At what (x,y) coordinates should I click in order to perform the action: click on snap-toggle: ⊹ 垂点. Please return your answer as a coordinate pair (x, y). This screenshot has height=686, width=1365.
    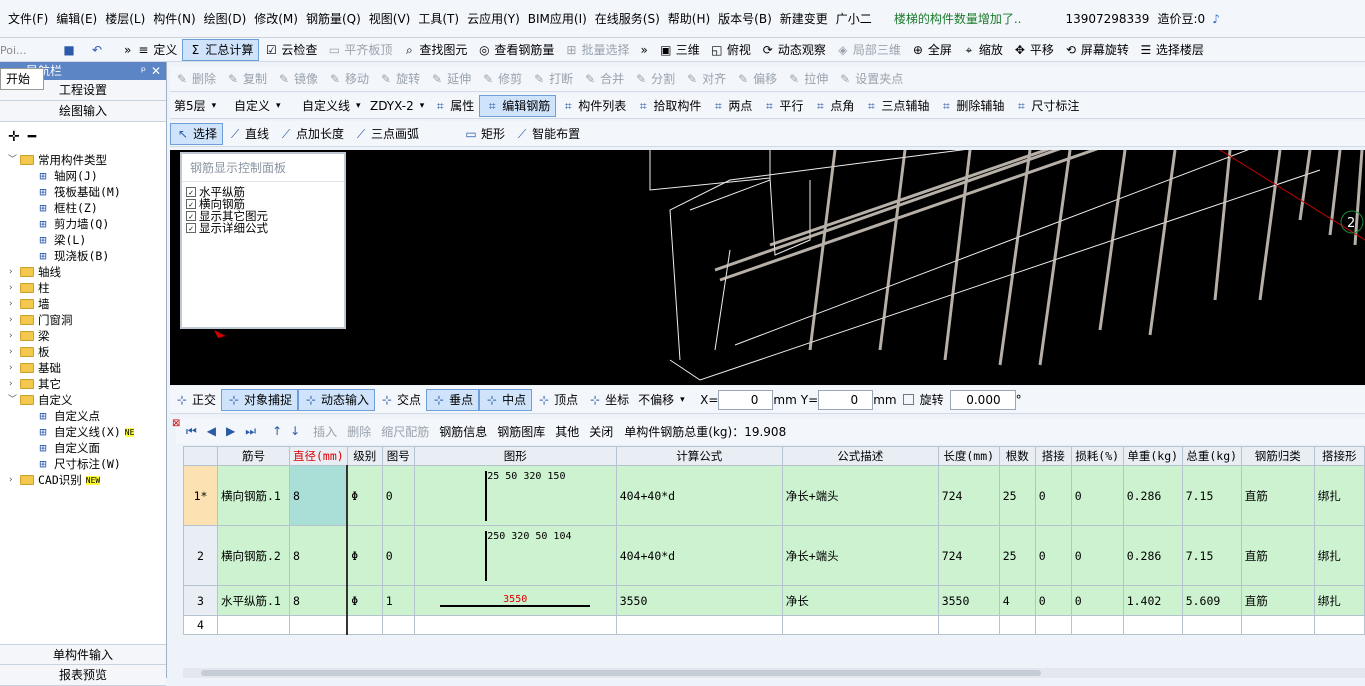
    Looking at the image, I should click on (453, 399).